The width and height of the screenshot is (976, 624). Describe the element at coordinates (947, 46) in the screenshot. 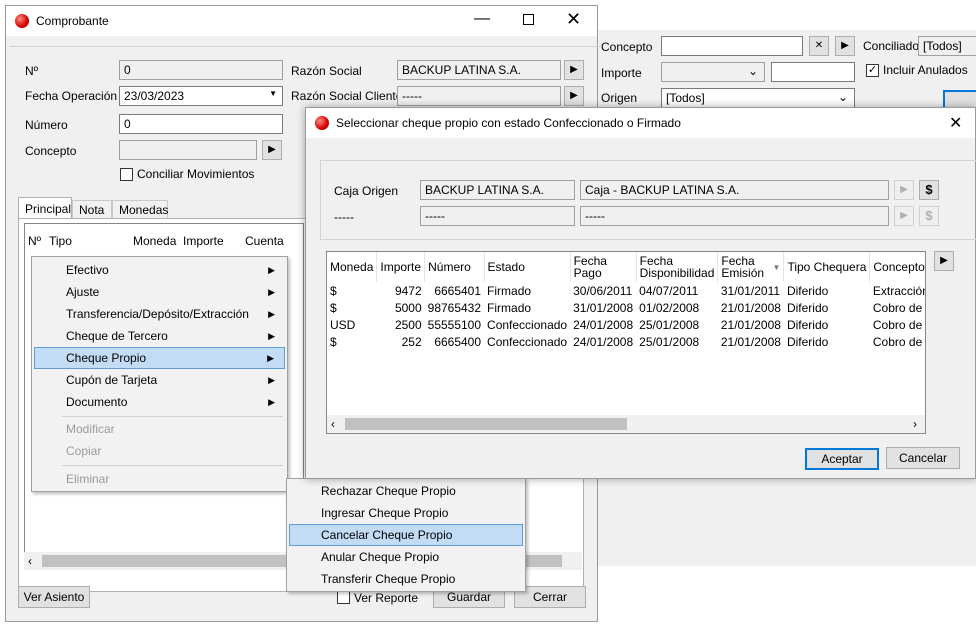

I see `bg-conciliado-select: [Todos]` at that location.